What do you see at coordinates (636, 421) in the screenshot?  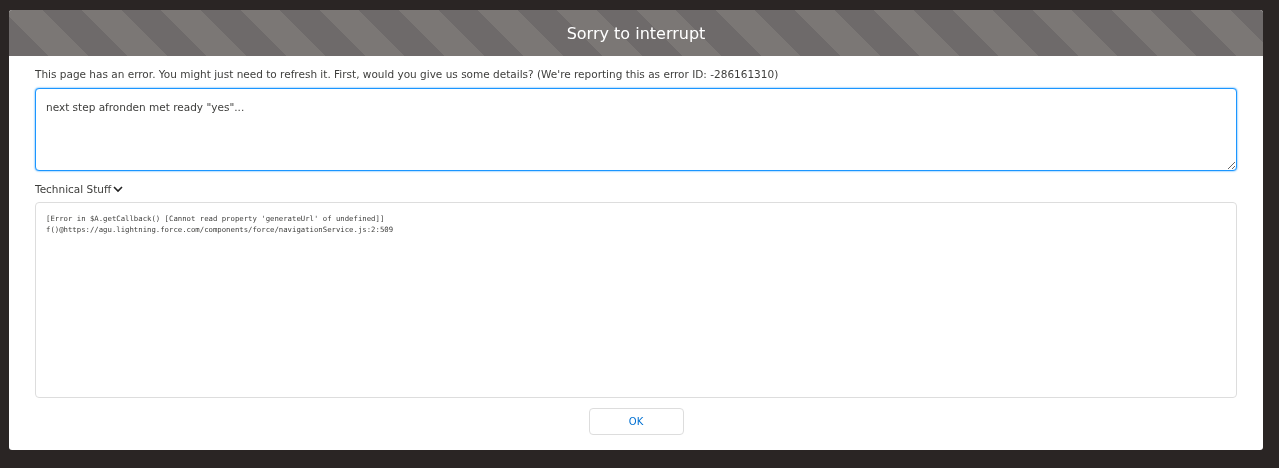 I see `ok-button: OK` at bounding box center [636, 421].